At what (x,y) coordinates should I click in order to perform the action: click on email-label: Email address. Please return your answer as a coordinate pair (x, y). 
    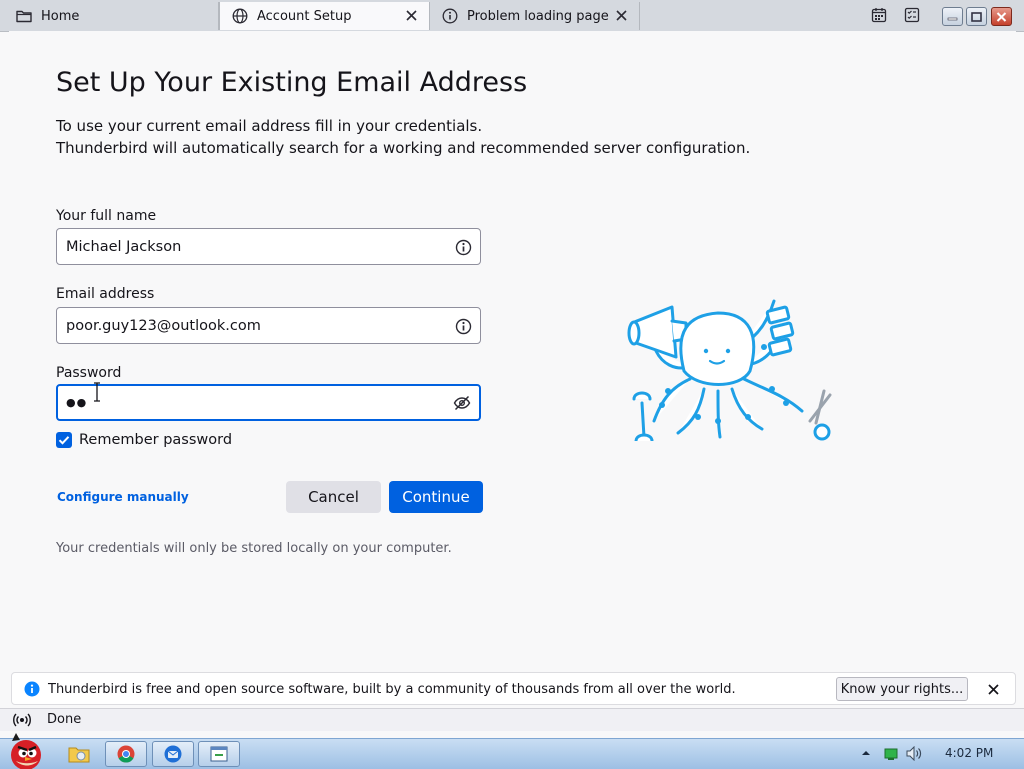
    Looking at the image, I should click on (105, 294).